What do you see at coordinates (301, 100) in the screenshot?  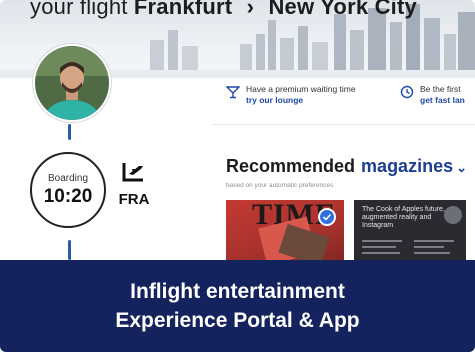 I see `try-lounge-link: try our lounge` at bounding box center [301, 100].